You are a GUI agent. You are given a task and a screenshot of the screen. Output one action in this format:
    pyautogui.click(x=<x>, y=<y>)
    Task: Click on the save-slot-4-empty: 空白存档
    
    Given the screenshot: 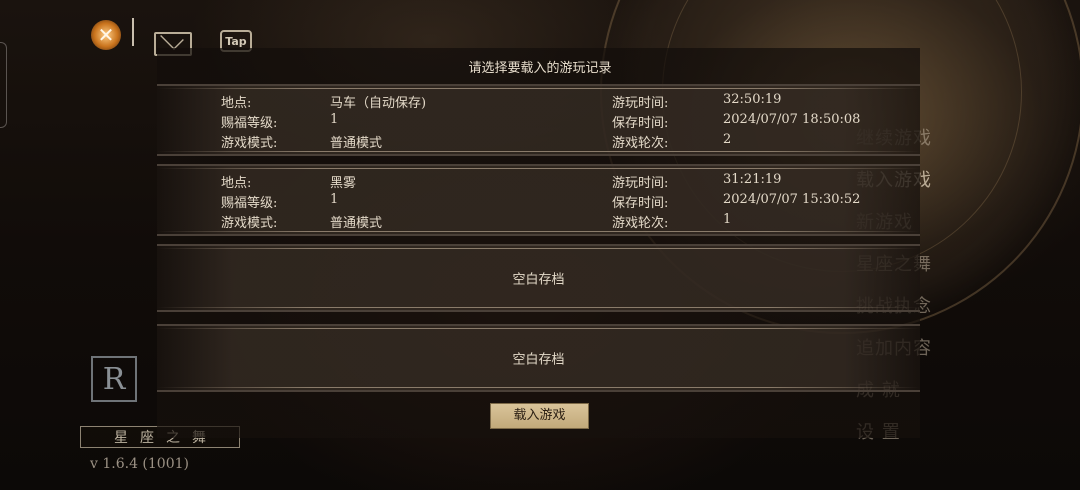 What is the action you would take?
    pyautogui.click(x=538, y=358)
    